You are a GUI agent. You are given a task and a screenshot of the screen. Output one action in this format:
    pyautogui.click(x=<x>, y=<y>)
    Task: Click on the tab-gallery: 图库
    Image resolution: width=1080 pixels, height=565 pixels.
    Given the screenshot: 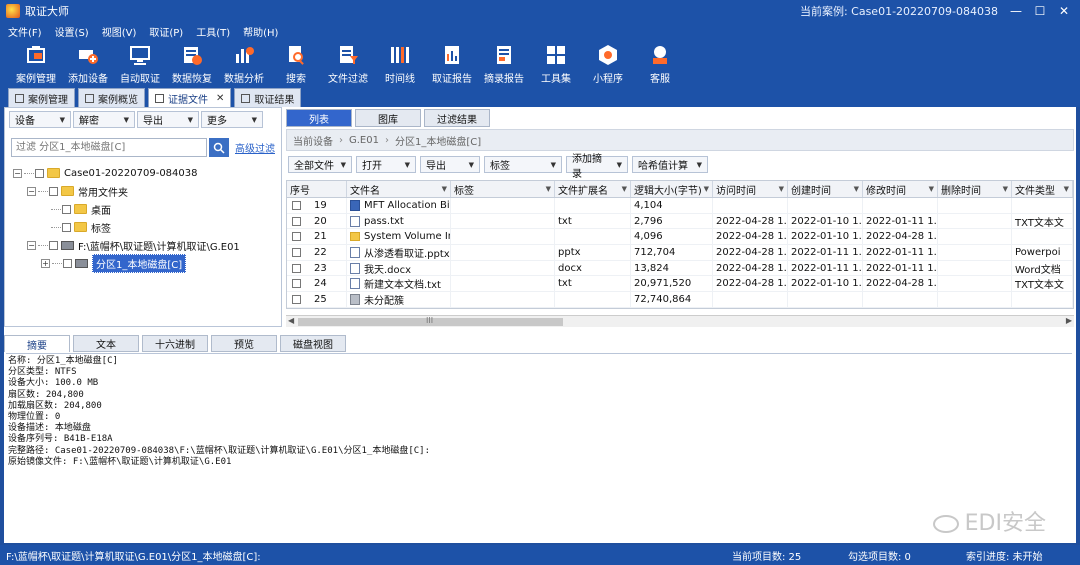 What is the action you would take?
    pyautogui.click(x=388, y=118)
    